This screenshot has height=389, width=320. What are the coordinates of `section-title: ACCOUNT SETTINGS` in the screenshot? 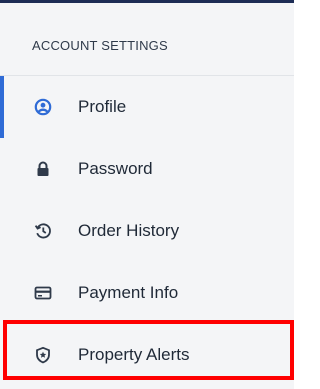 It's located at (100, 45).